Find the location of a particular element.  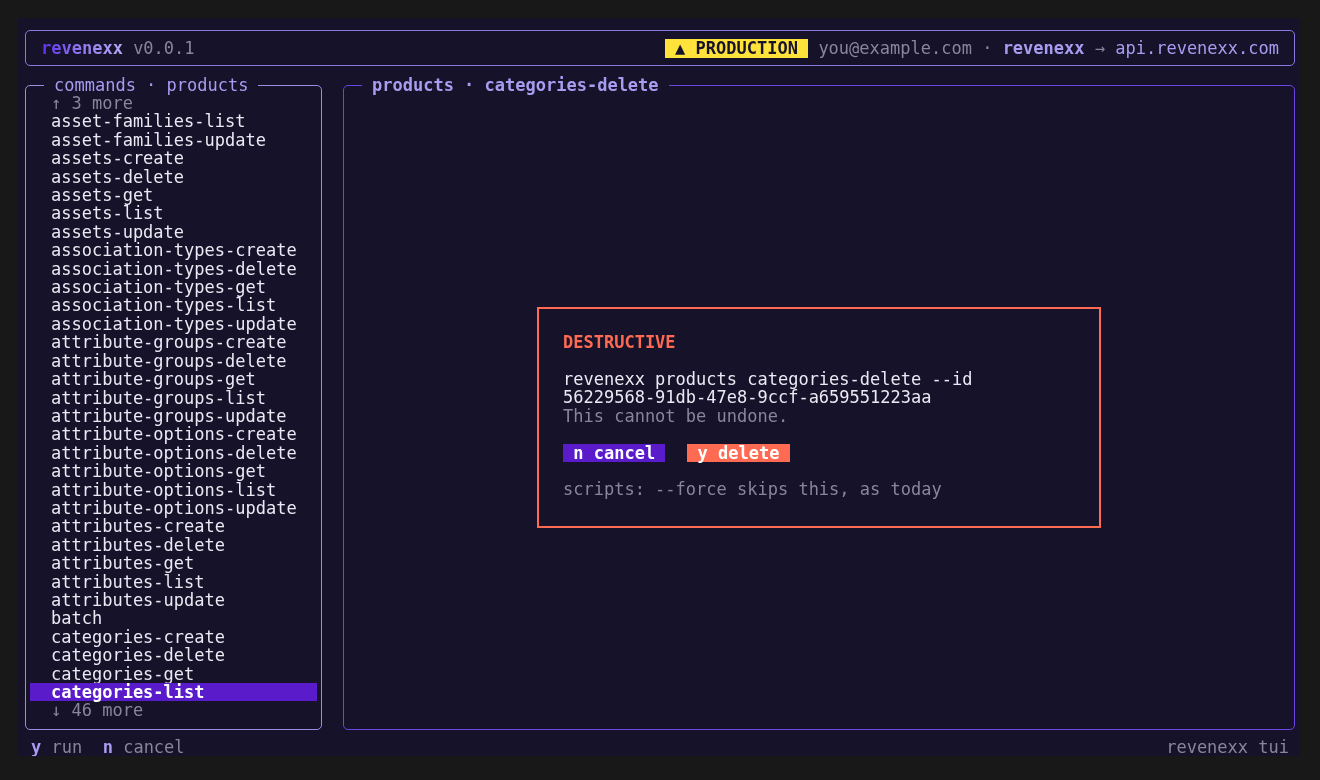

command-item: attributes-delete is located at coordinates (173, 545).